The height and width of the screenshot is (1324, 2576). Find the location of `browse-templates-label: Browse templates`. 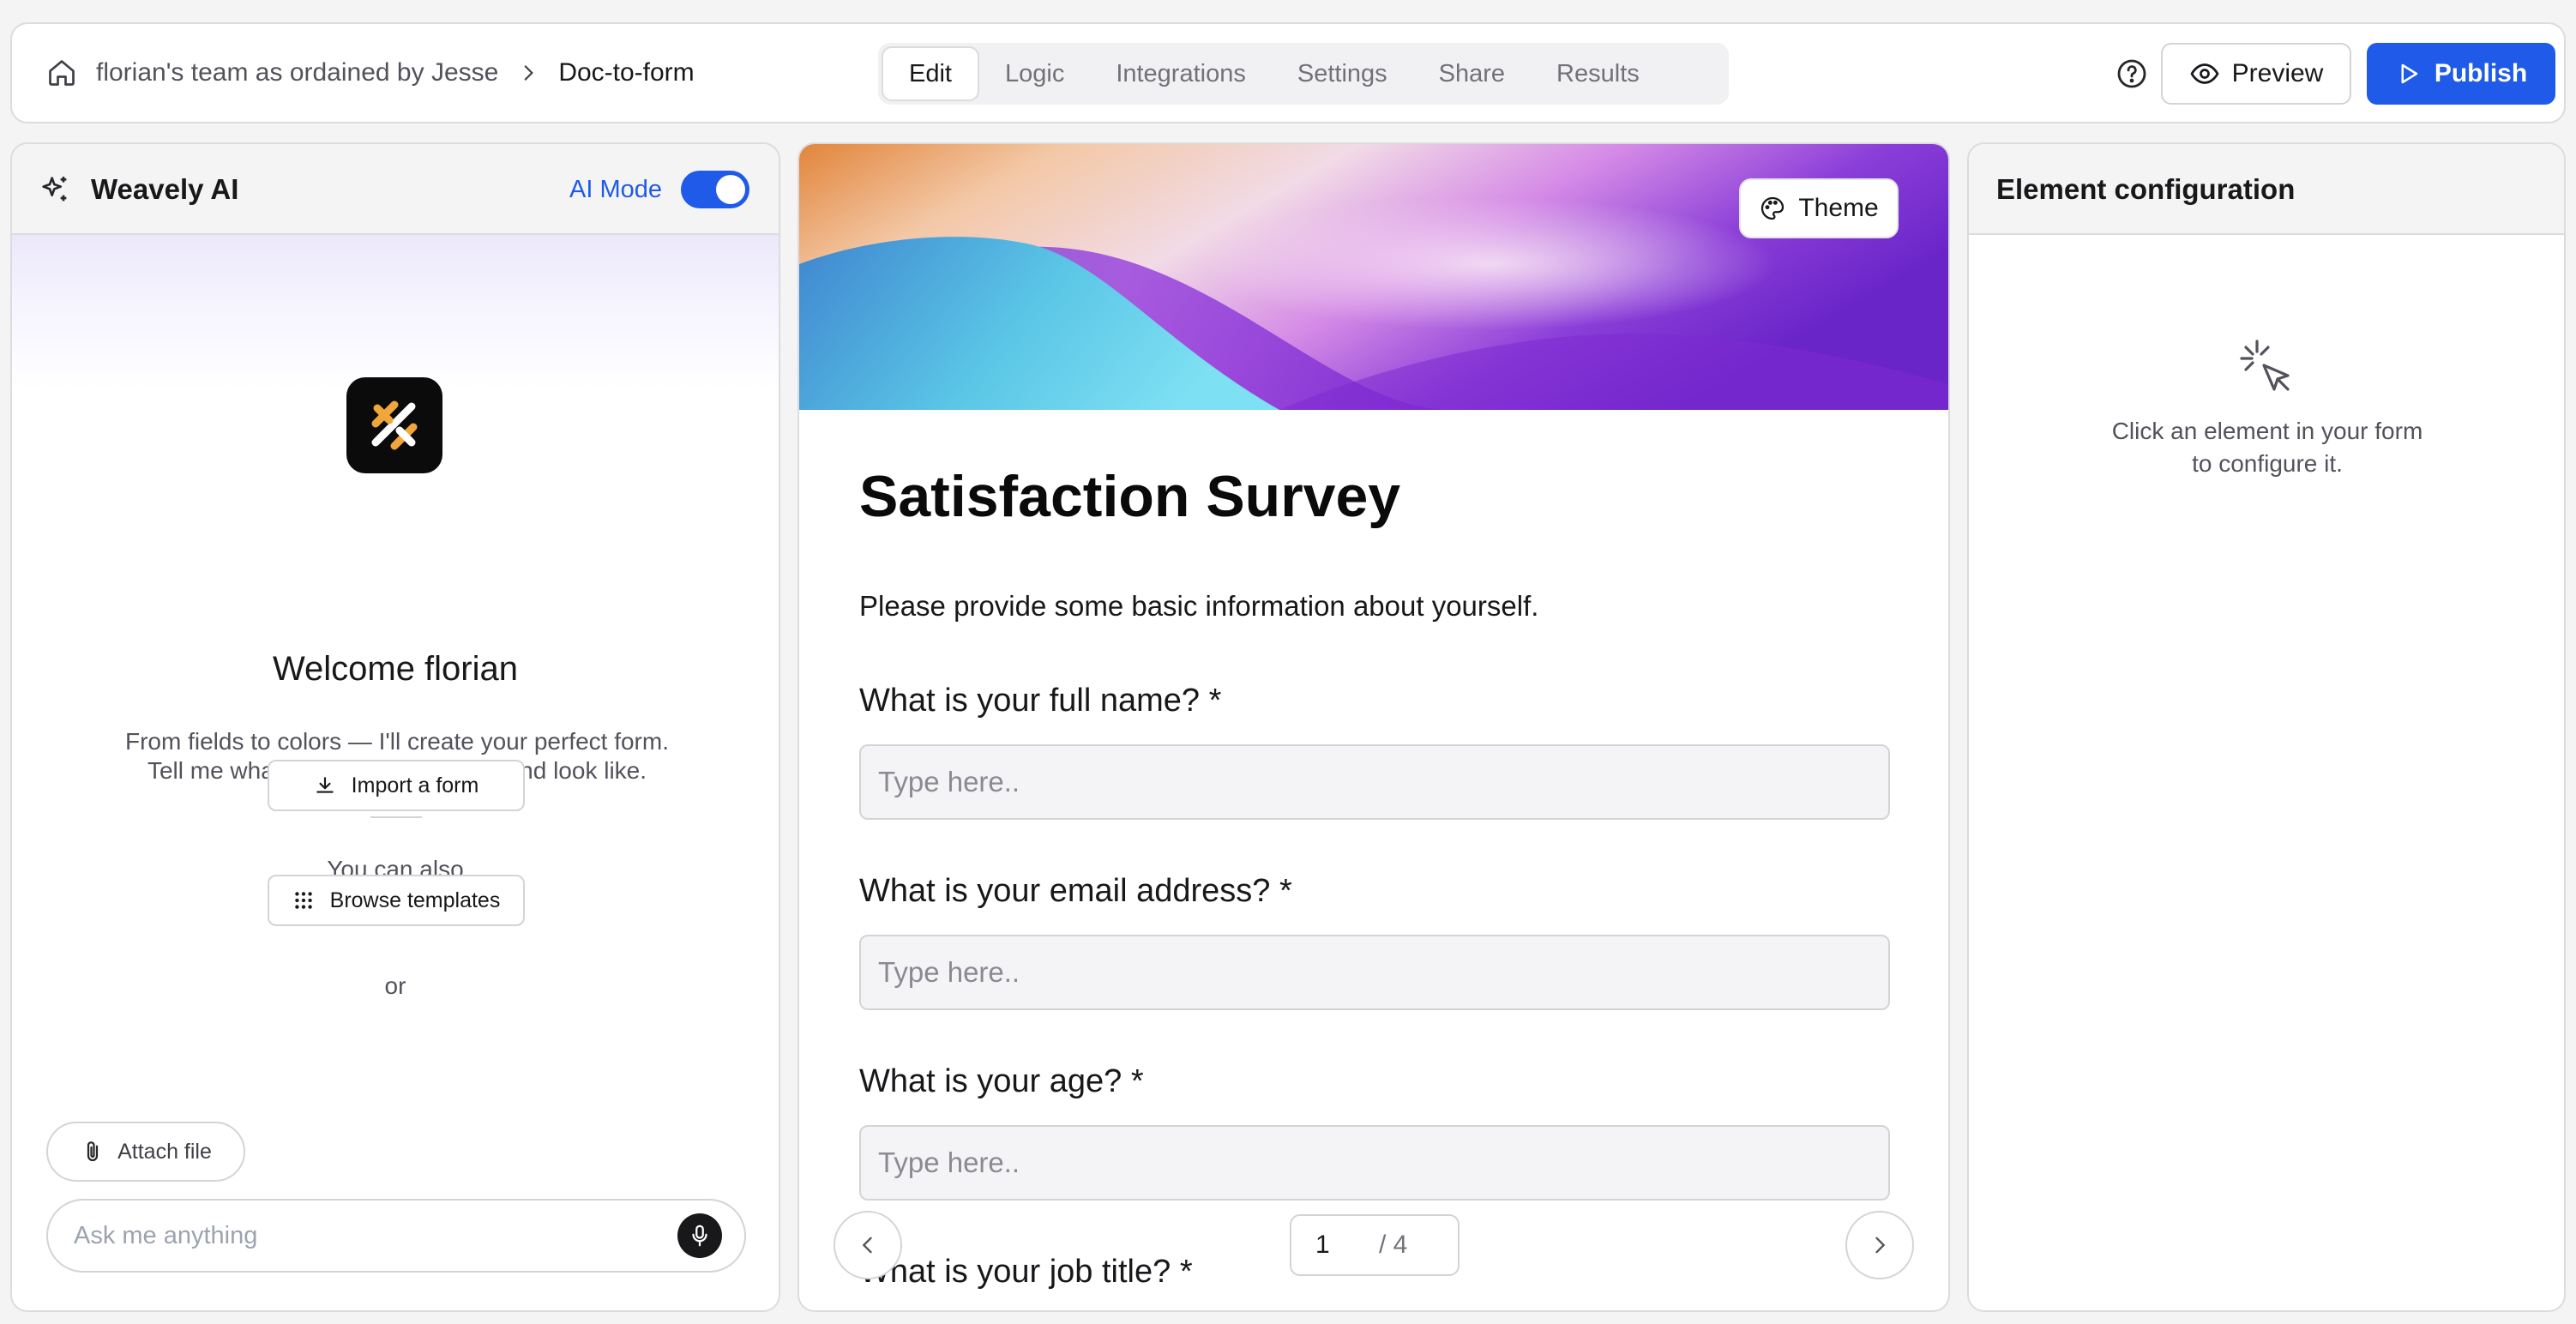

browse-templates-label: Browse templates is located at coordinates (415, 900).